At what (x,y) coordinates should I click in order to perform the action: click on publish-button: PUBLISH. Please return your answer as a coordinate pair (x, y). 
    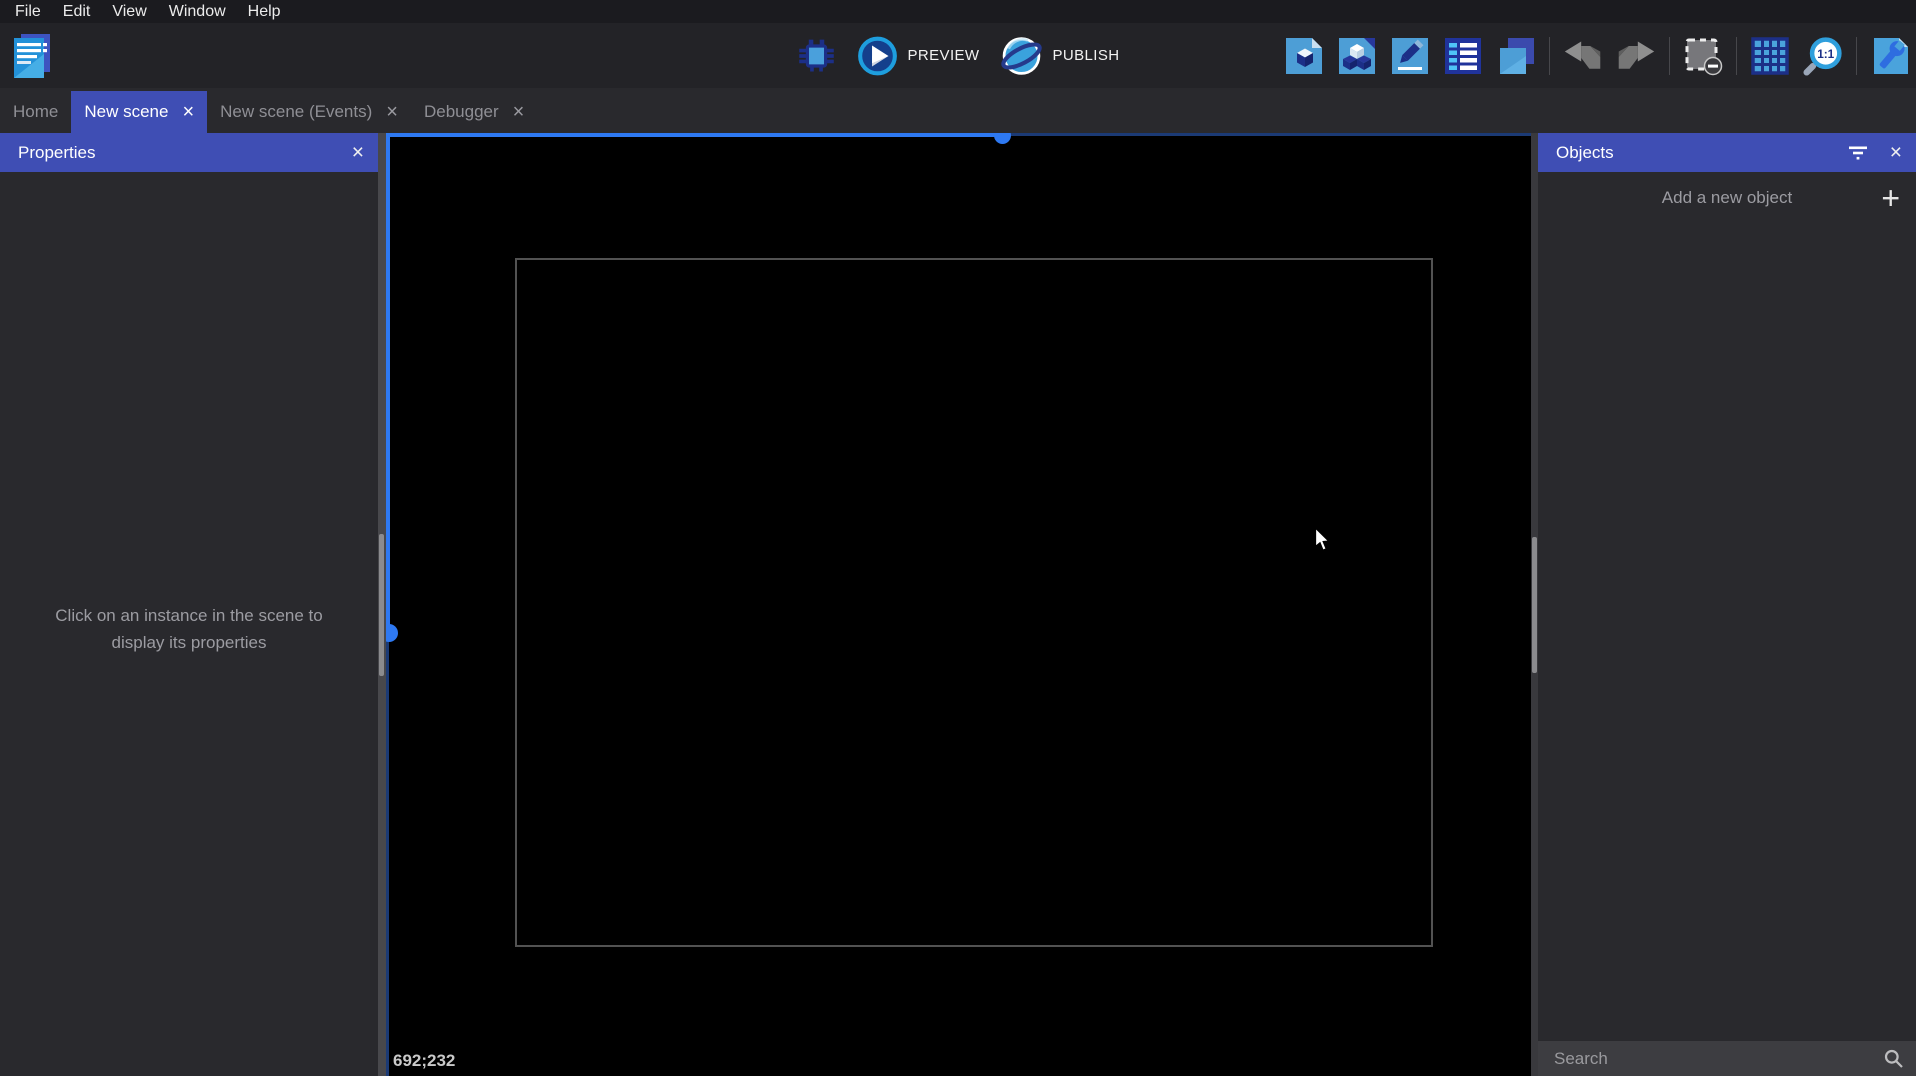
    Looking at the image, I should click on (1059, 56).